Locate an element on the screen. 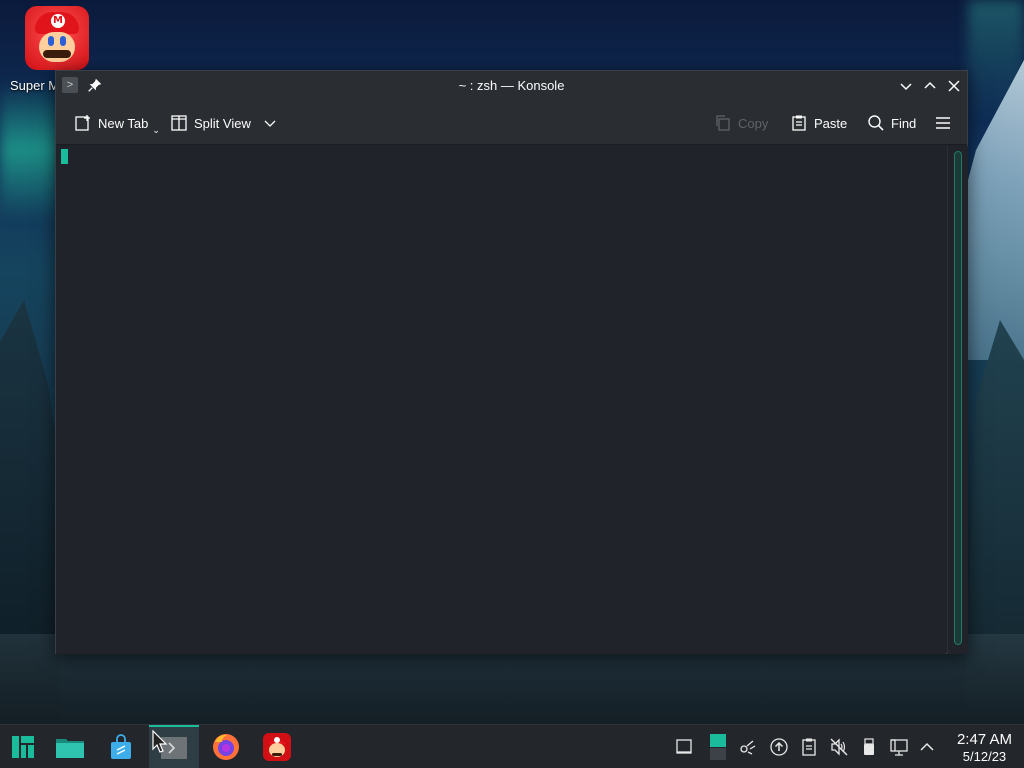  copy-icon is located at coordinates (723, 123).